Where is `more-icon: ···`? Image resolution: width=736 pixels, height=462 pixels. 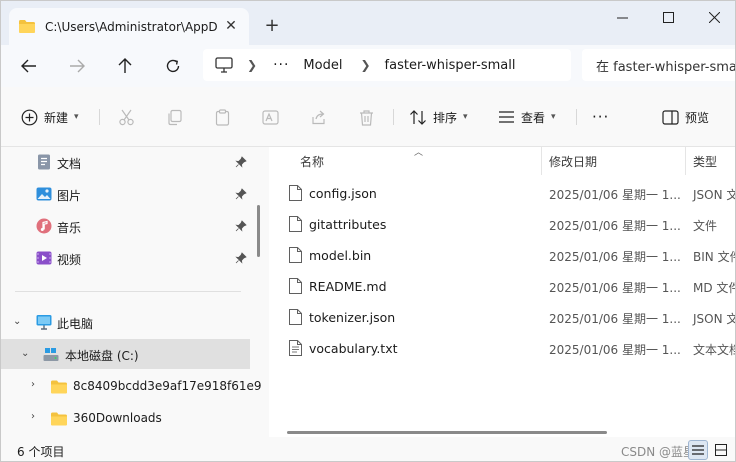
more-icon: ··· is located at coordinates (601, 117).